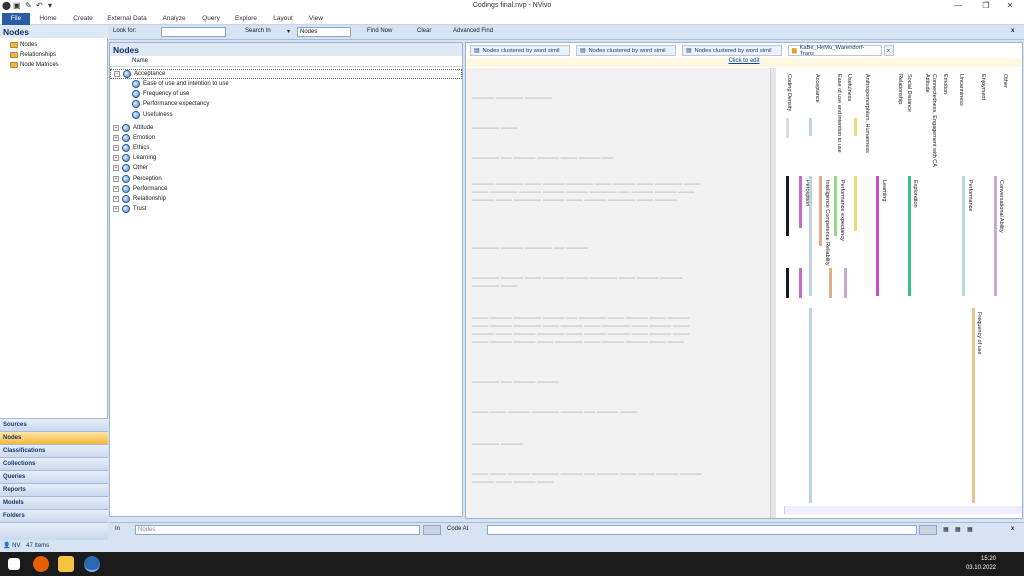  I want to click on node-row: + Emotion, so click(286, 138).